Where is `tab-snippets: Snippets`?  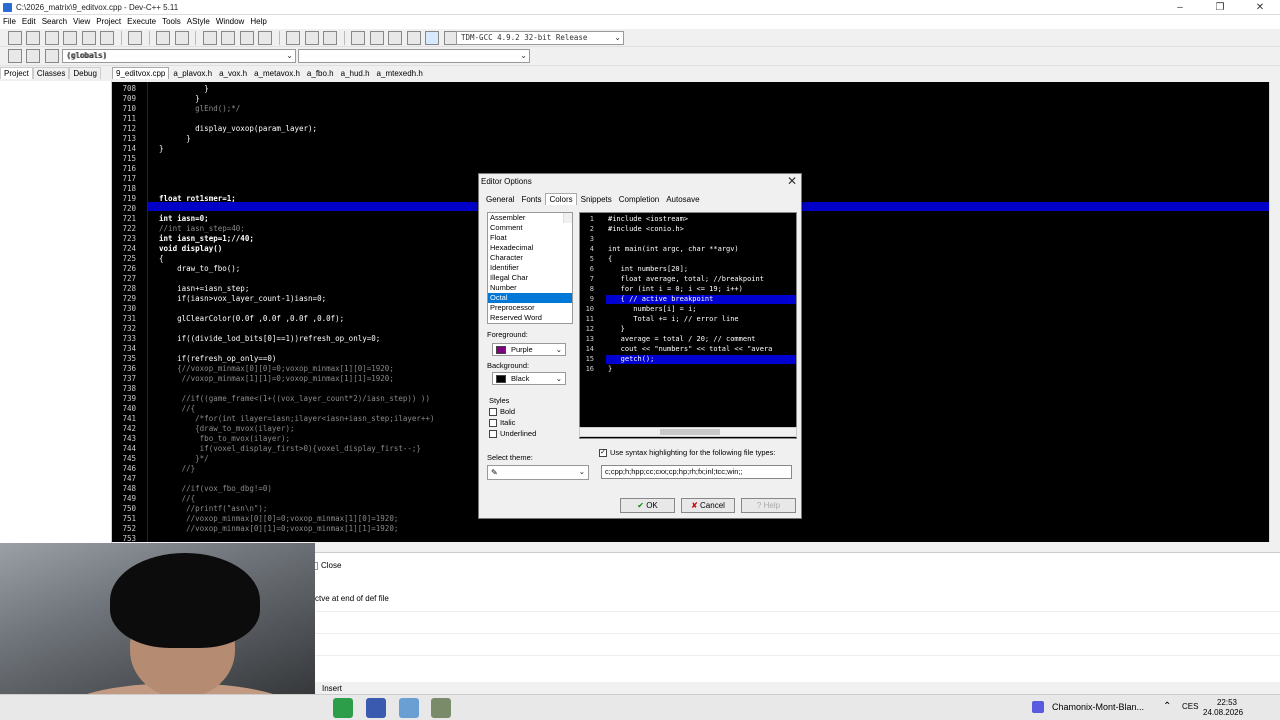
tab-snippets: Snippets is located at coordinates (596, 199).